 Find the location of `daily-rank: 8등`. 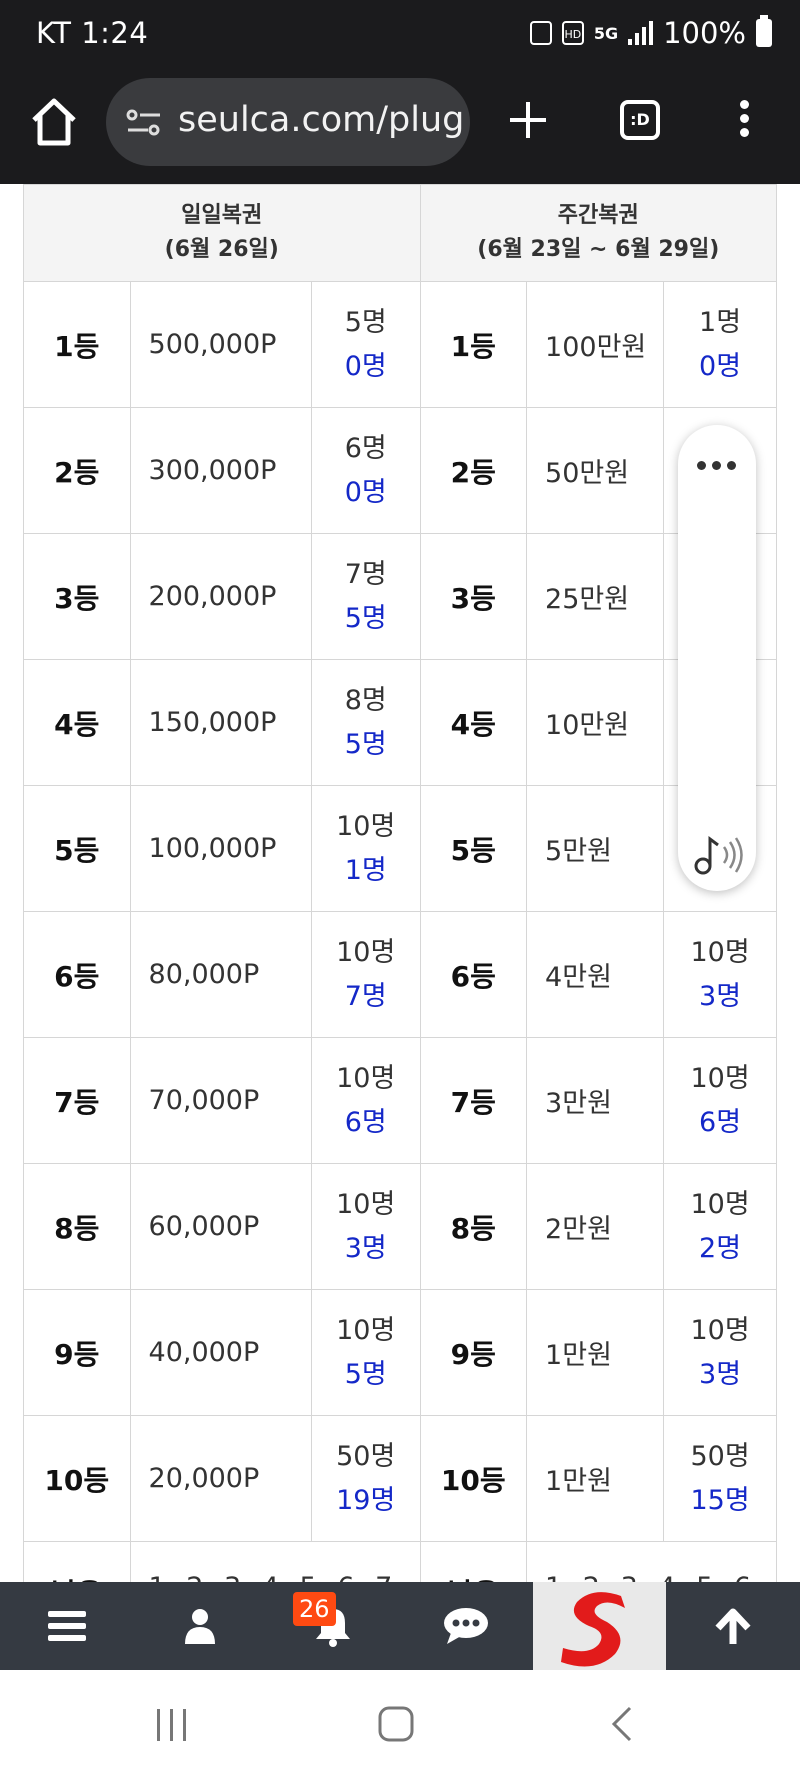

daily-rank: 8등 is located at coordinates (77, 1226).